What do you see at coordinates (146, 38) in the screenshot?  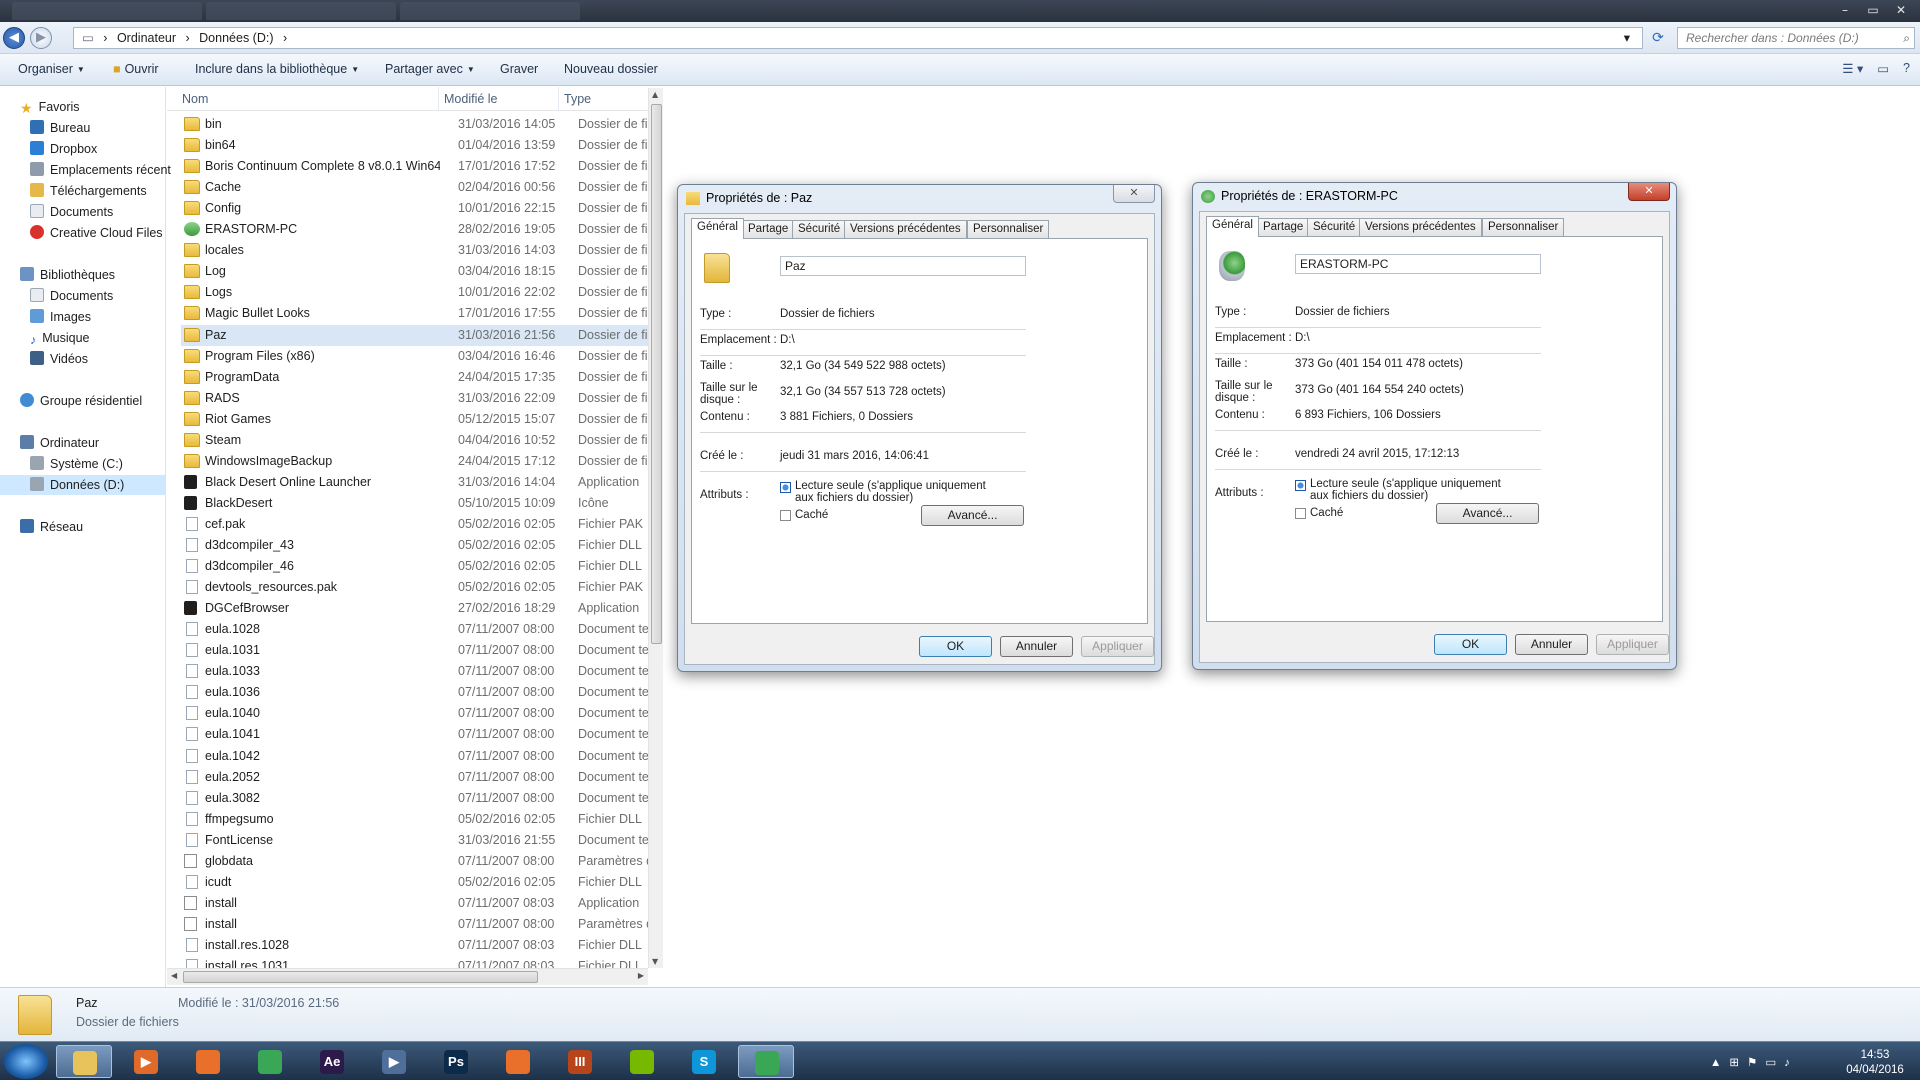 I see `breadcrumb-ordinateur: Ordinateur` at bounding box center [146, 38].